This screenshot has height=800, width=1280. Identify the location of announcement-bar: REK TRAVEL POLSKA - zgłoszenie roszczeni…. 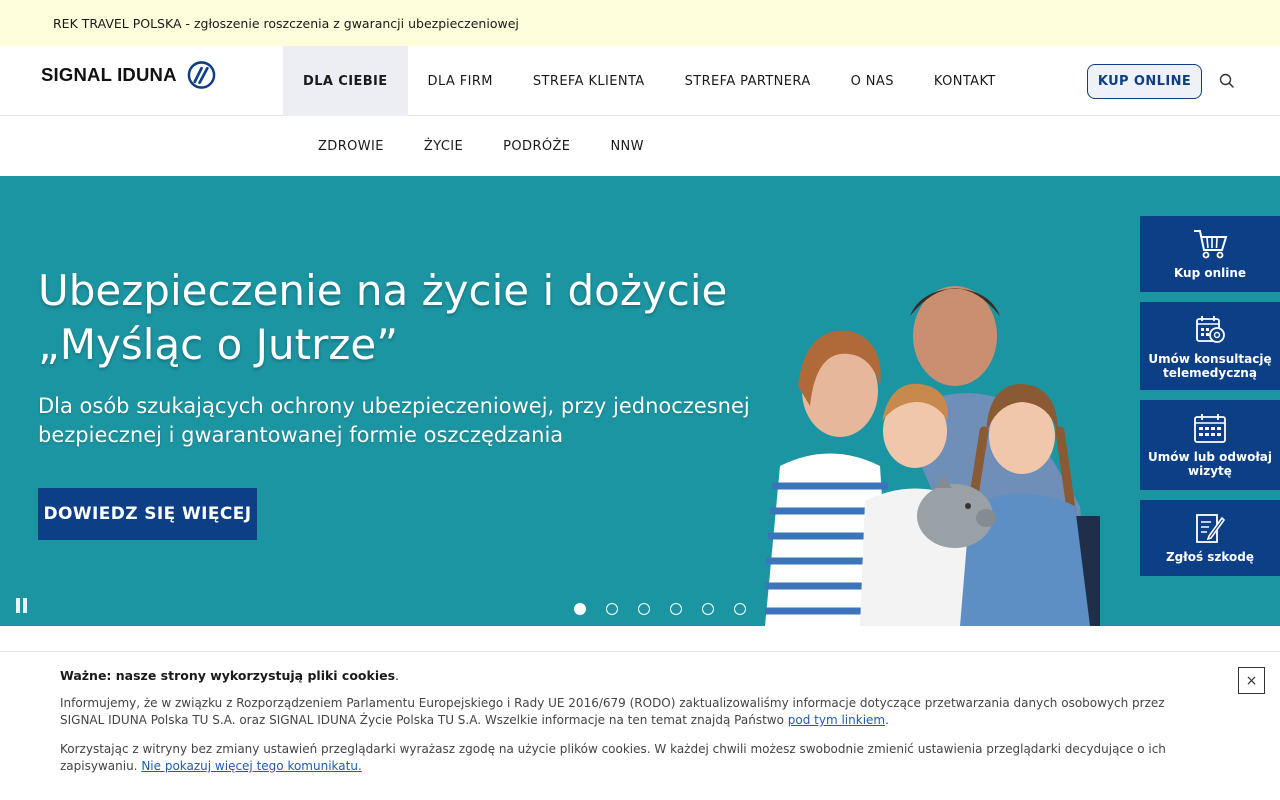
(640, 23).